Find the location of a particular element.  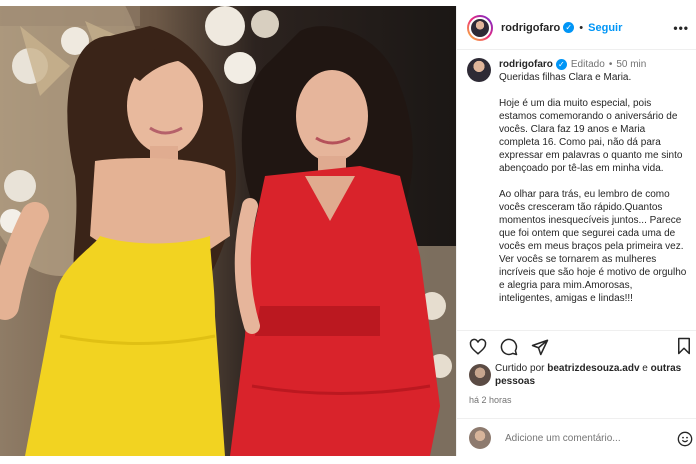

emoji-icon is located at coordinates (685, 441).